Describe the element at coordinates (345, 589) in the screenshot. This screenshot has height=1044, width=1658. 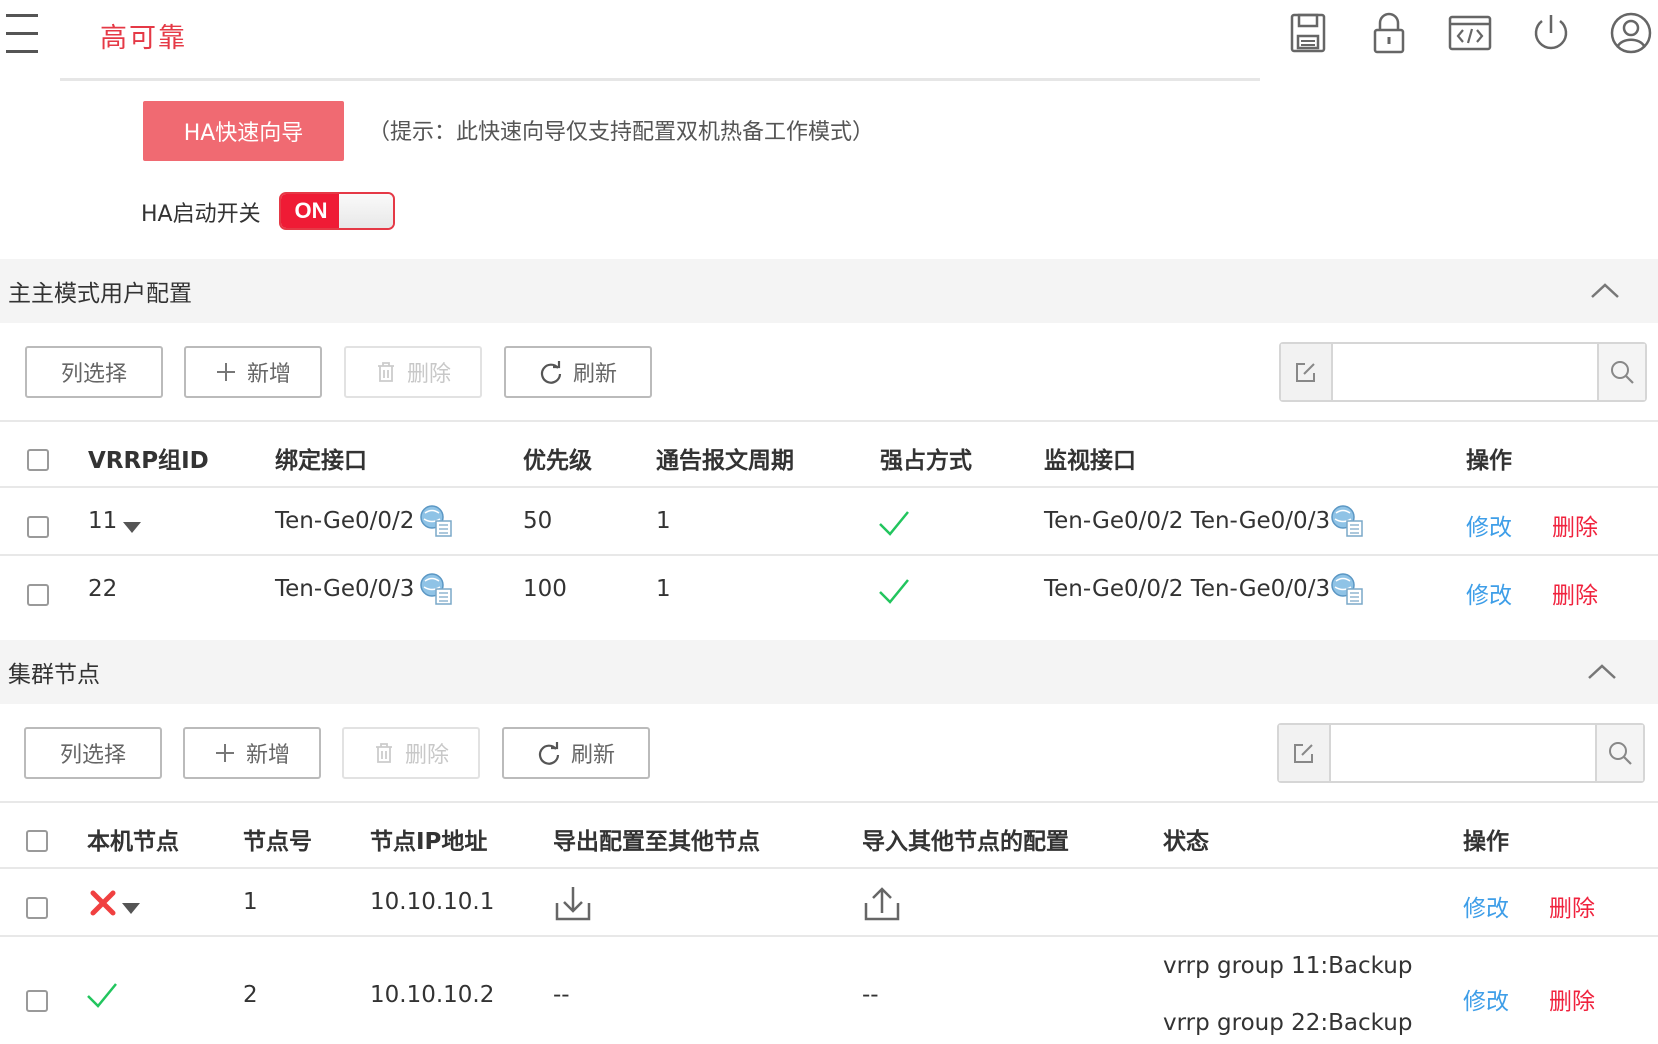
I see `bind-interface: Ten-Ge0/0/3` at that location.